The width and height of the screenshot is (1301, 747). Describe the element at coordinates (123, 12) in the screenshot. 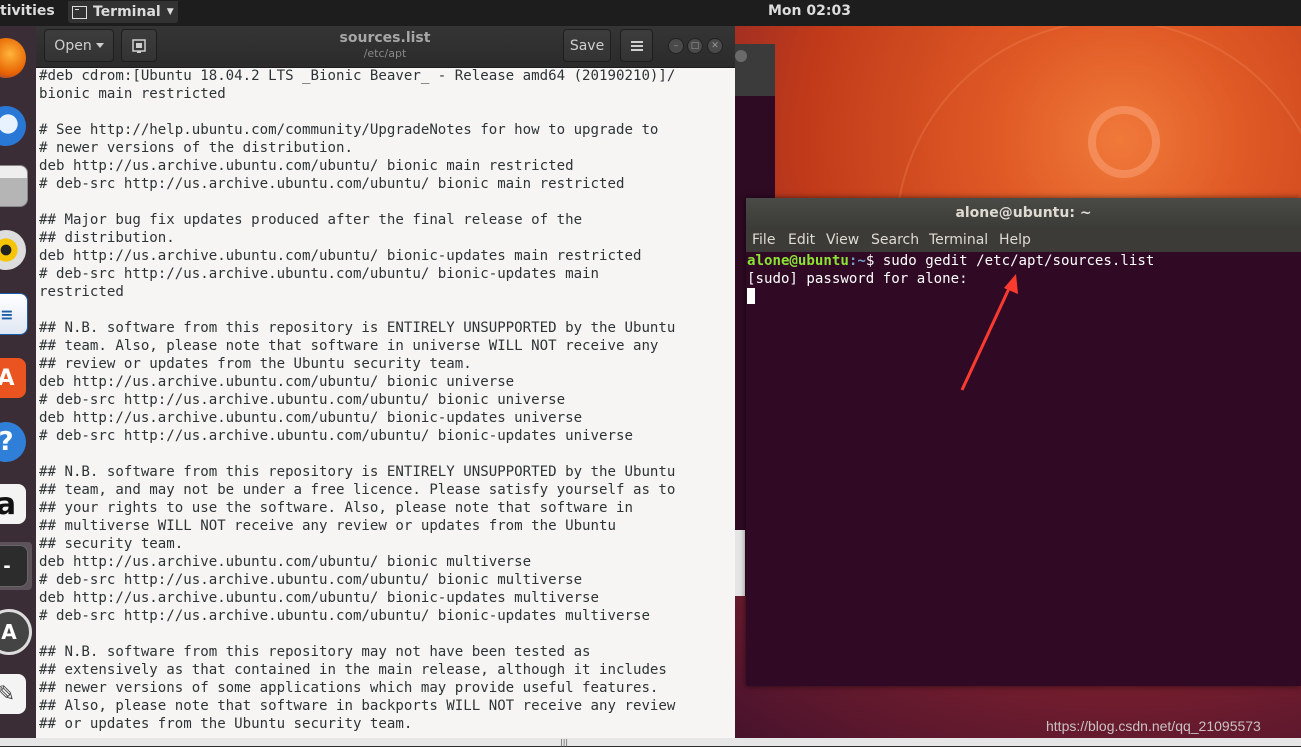

I see `app-menu: Terminal ▼` at that location.